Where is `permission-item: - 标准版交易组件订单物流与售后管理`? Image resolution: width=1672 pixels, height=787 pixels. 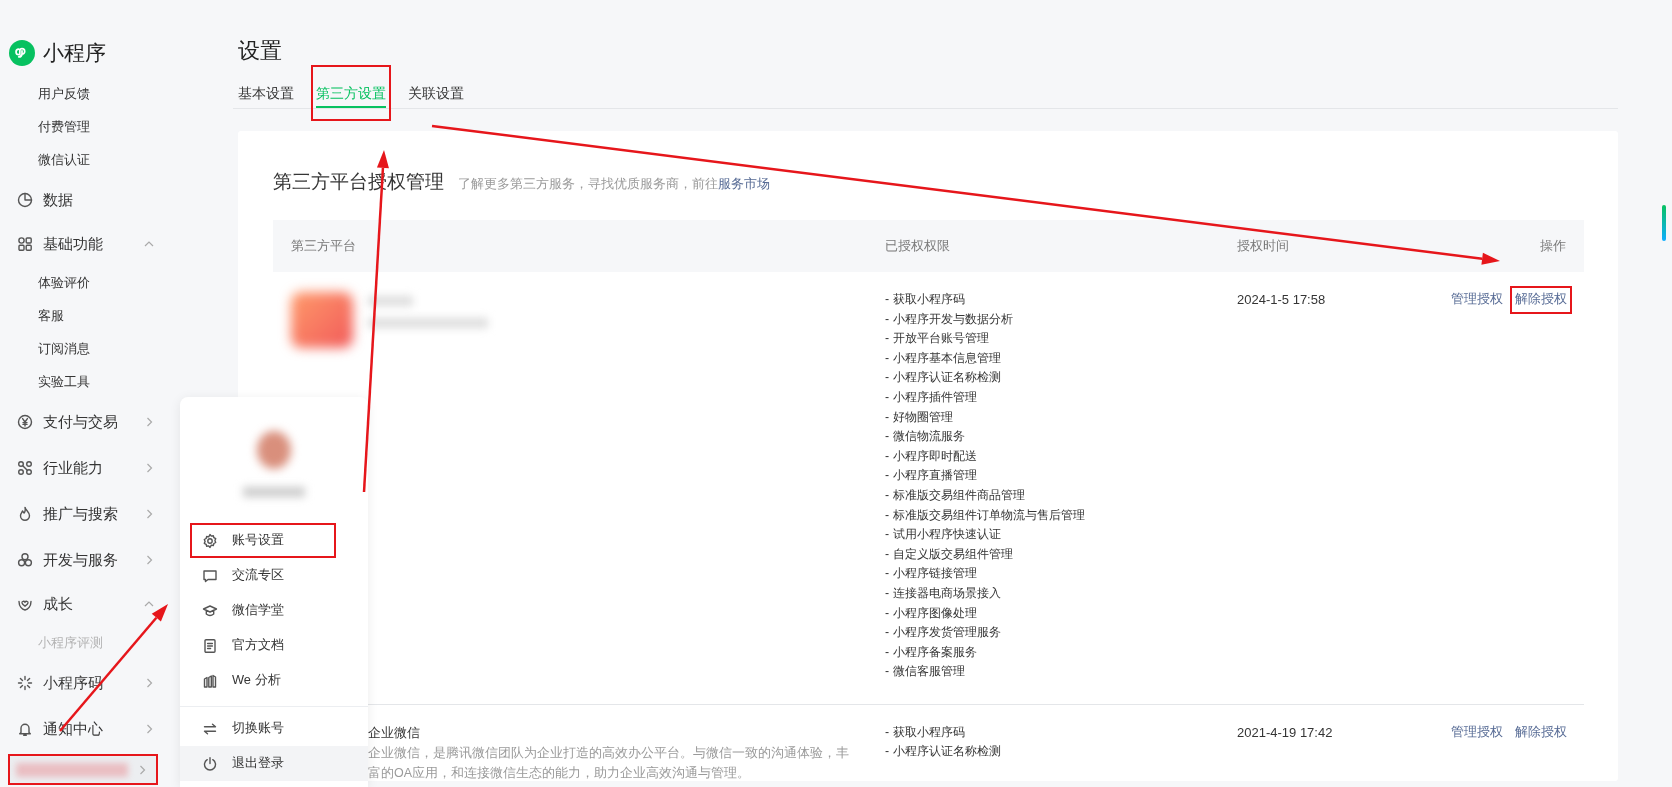 permission-item: - 标准版交易组件订单物流与售后管理 is located at coordinates (985, 515).